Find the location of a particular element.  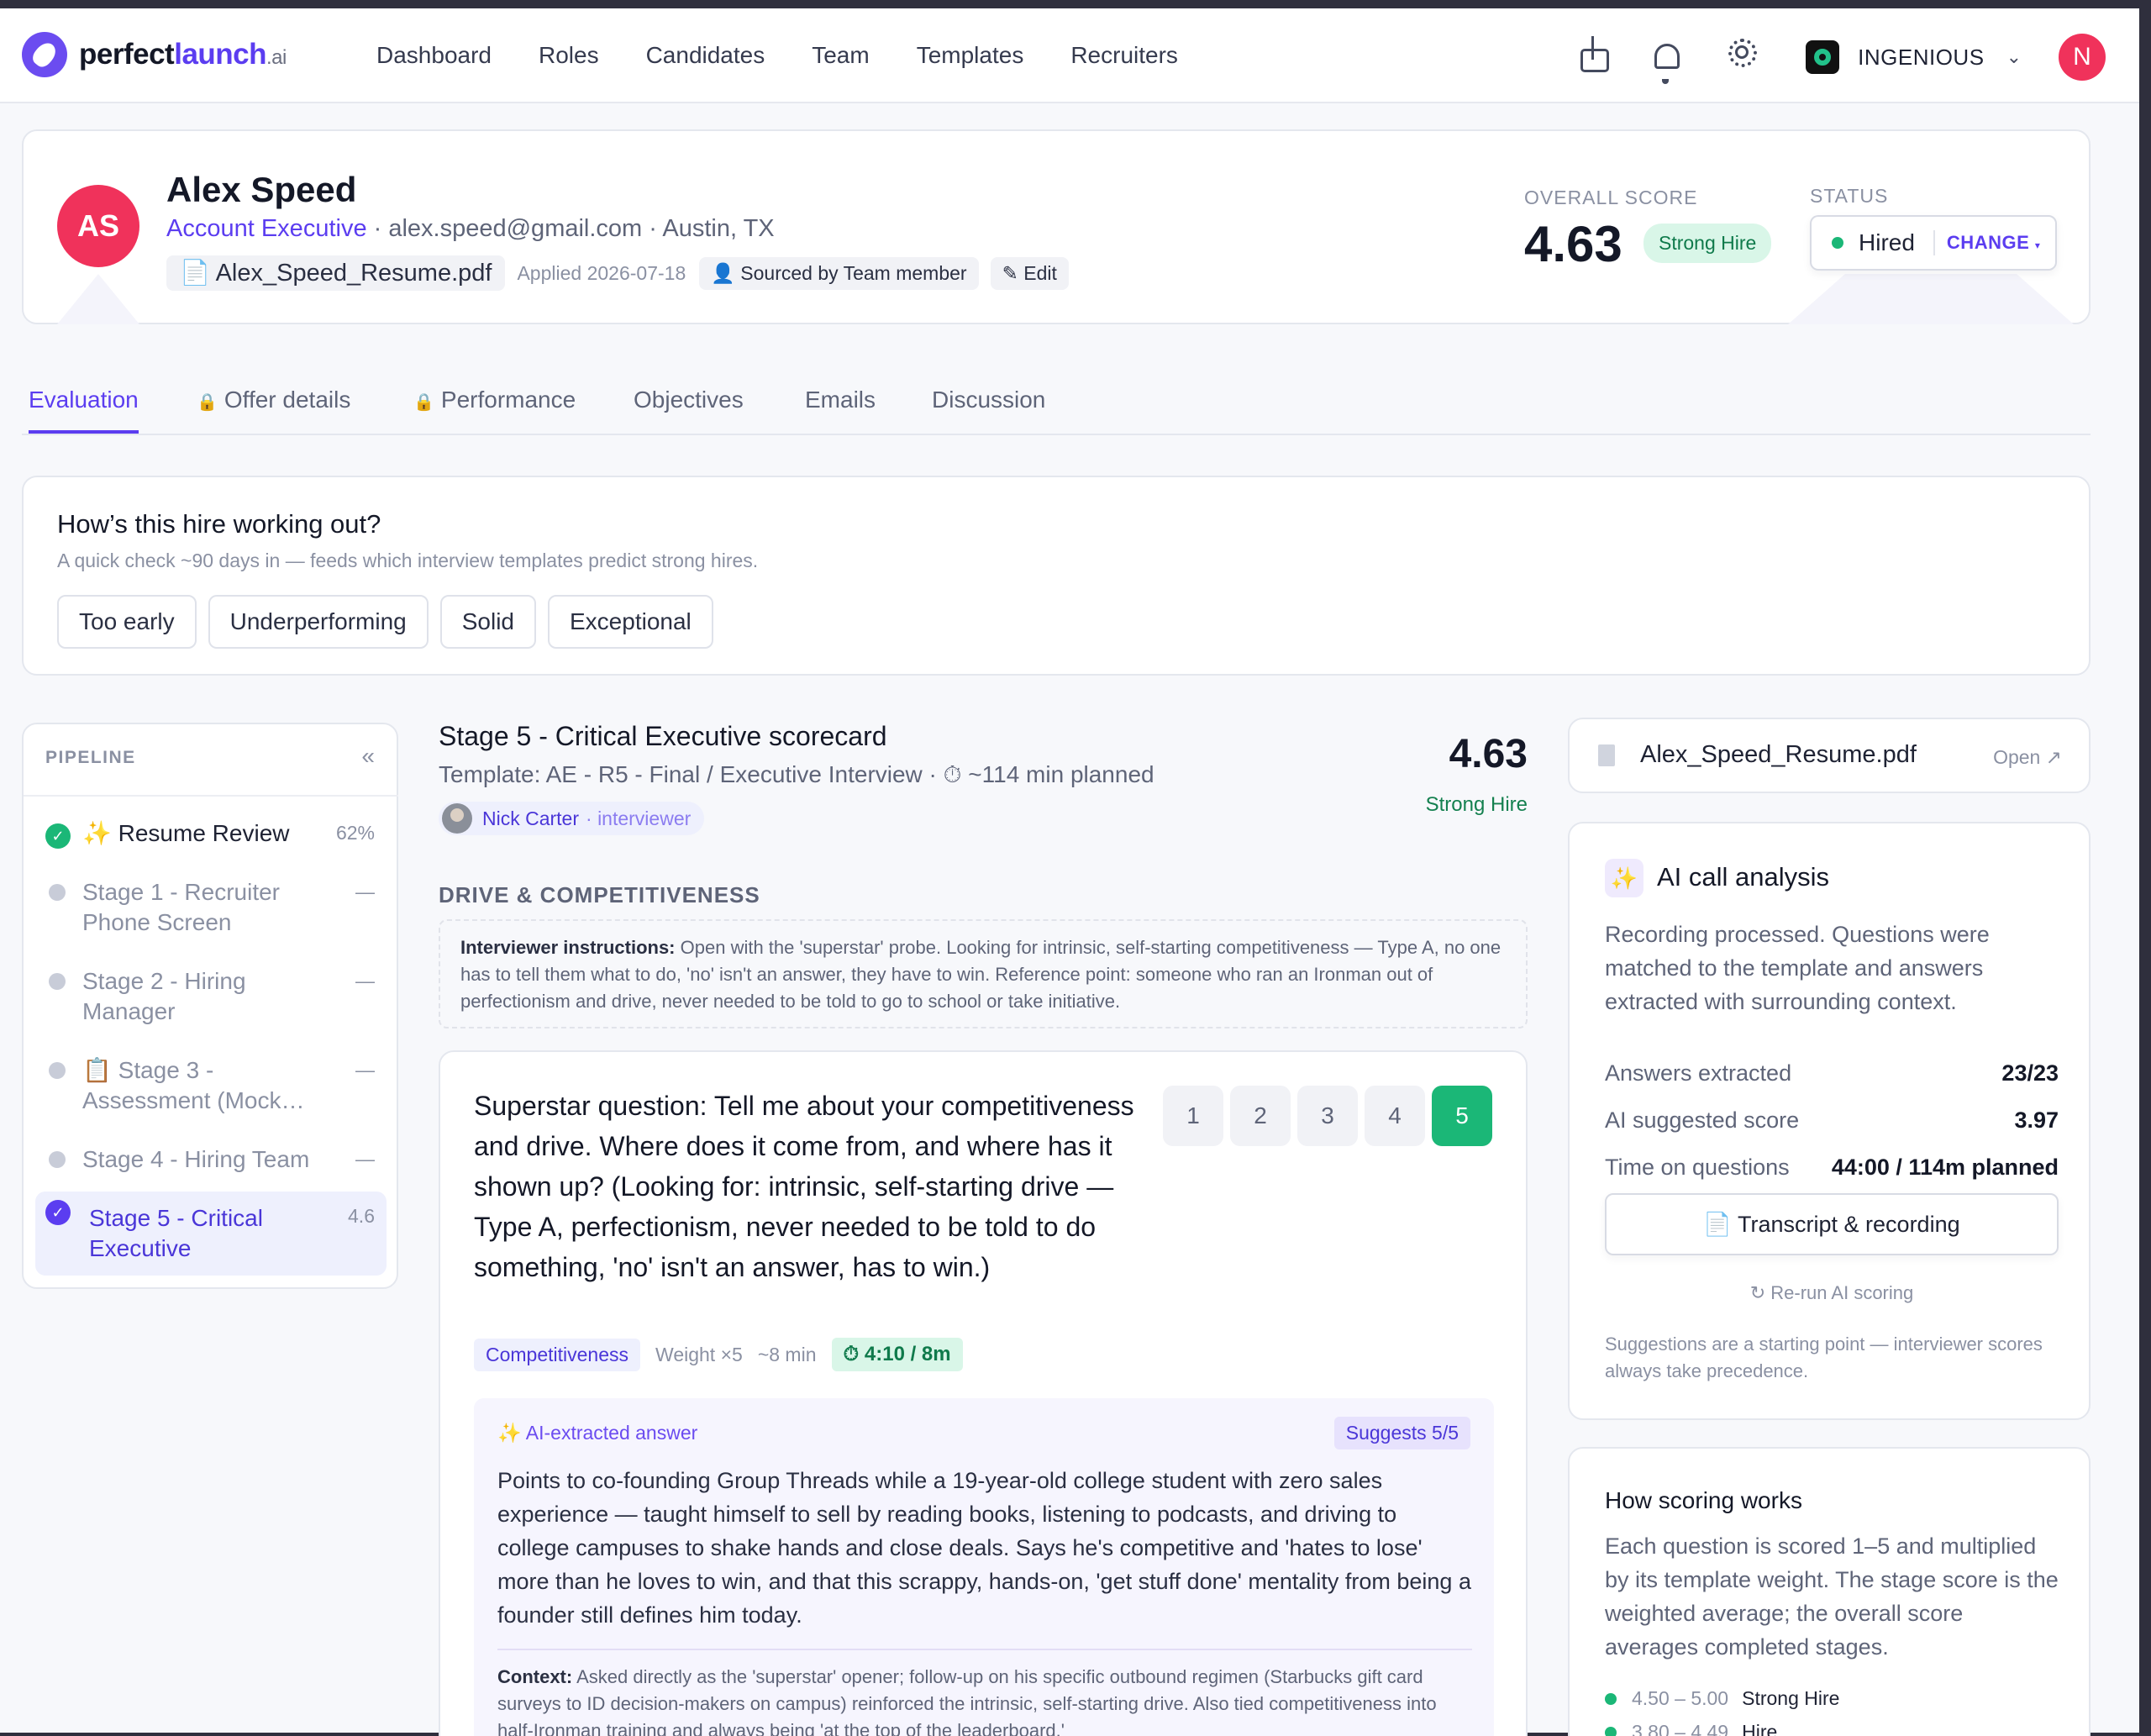

org-switcher: INGENIOUS ⌄ is located at coordinates (1914, 57).